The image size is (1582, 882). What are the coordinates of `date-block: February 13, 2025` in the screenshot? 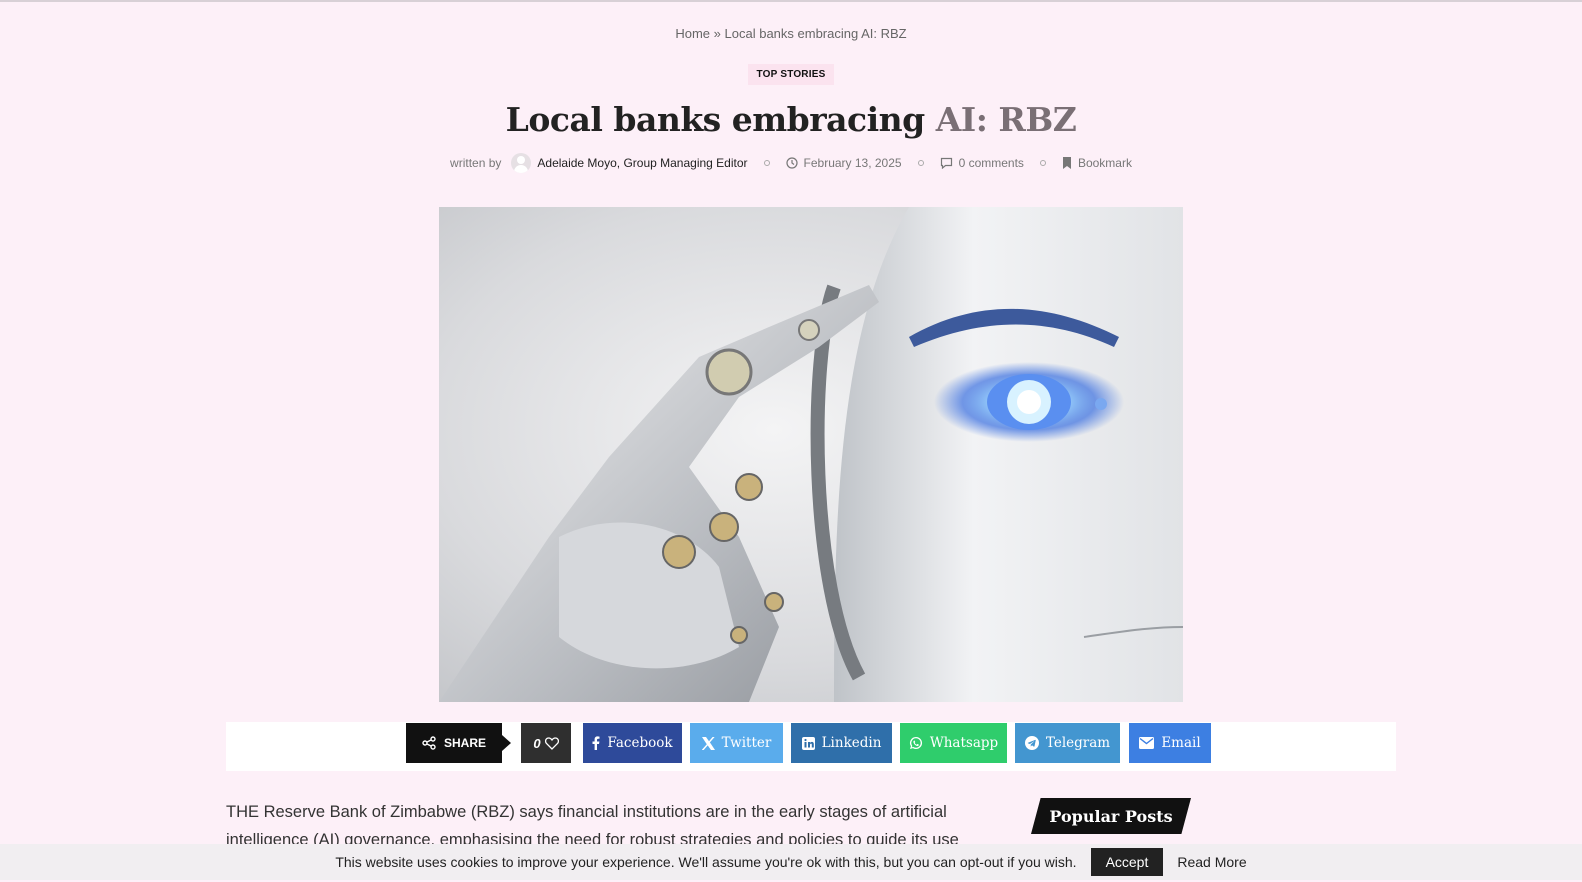 It's located at (843, 163).